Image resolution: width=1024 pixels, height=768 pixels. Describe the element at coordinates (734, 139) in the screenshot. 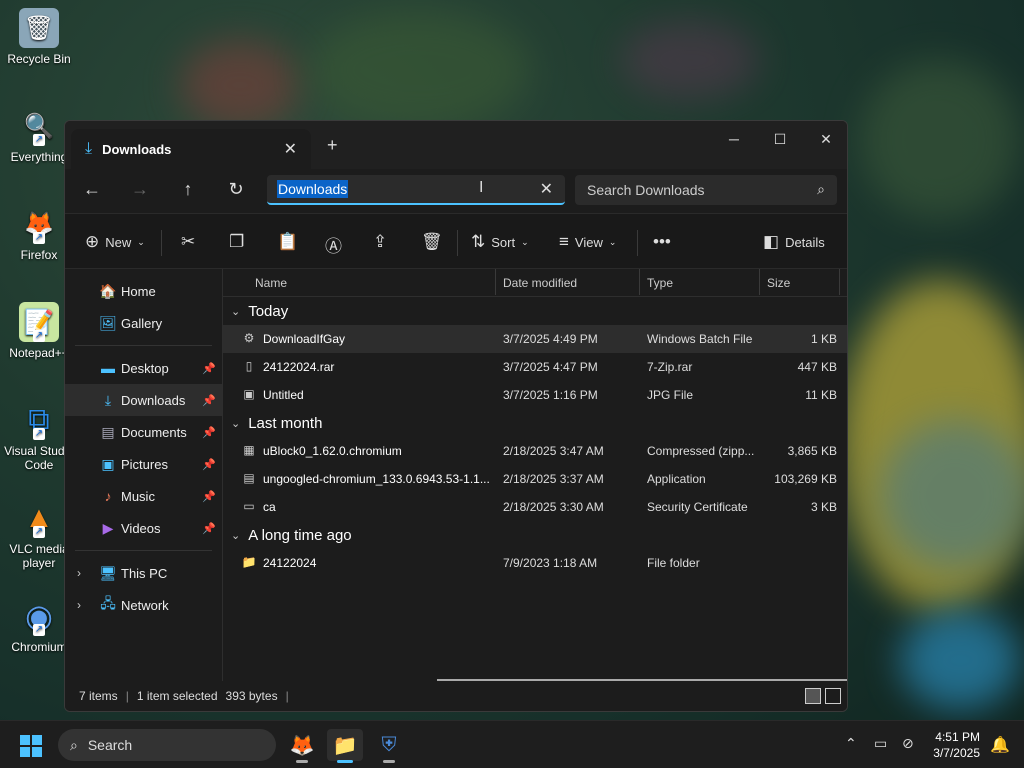

I see `minimize-button: ─` at that location.